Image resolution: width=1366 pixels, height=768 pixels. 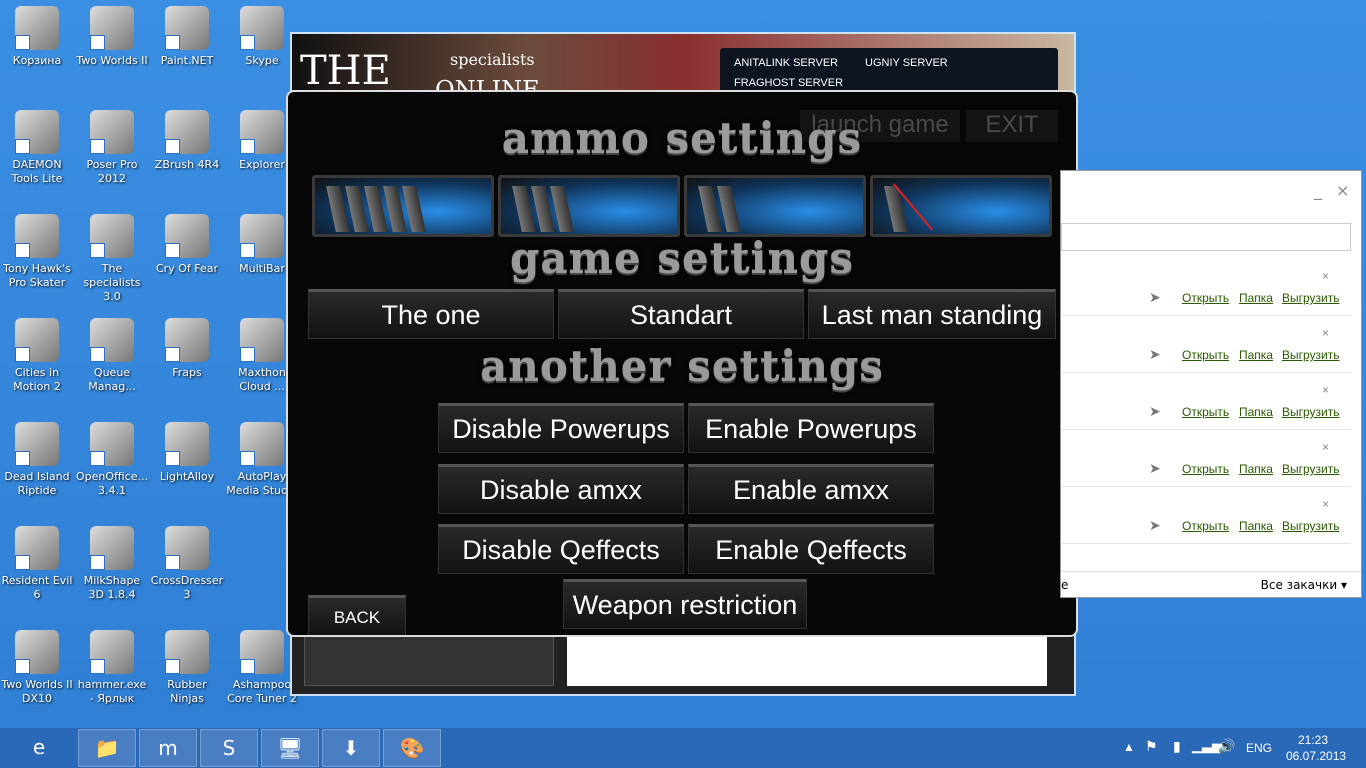 What do you see at coordinates (37, 562) in the screenshot?
I see `desktop-icon: Resident Evil 6` at bounding box center [37, 562].